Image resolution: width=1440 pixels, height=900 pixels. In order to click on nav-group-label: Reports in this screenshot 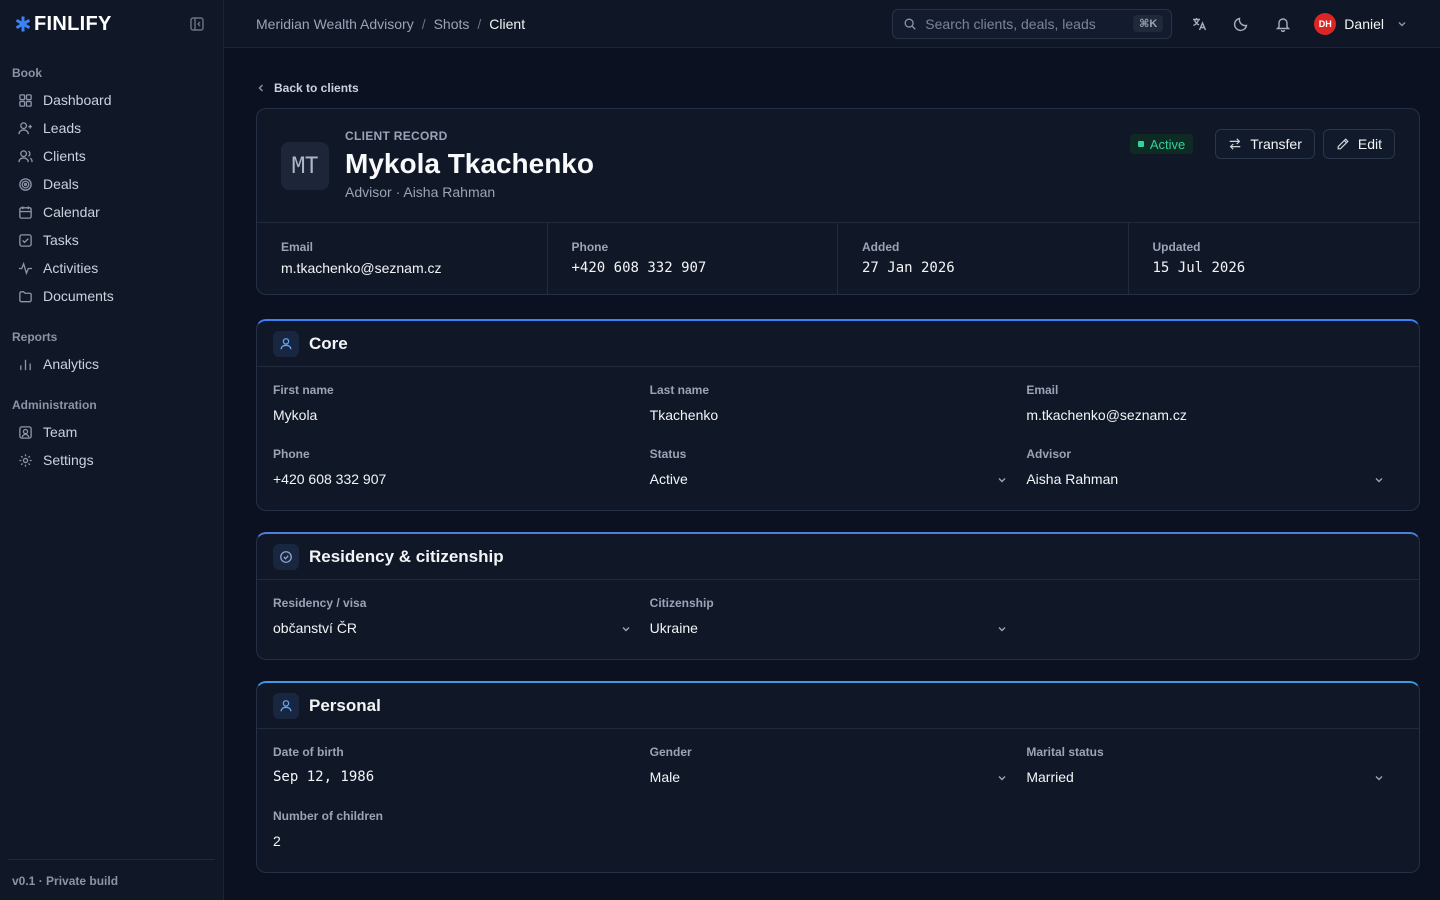, I will do `click(35, 337)`.